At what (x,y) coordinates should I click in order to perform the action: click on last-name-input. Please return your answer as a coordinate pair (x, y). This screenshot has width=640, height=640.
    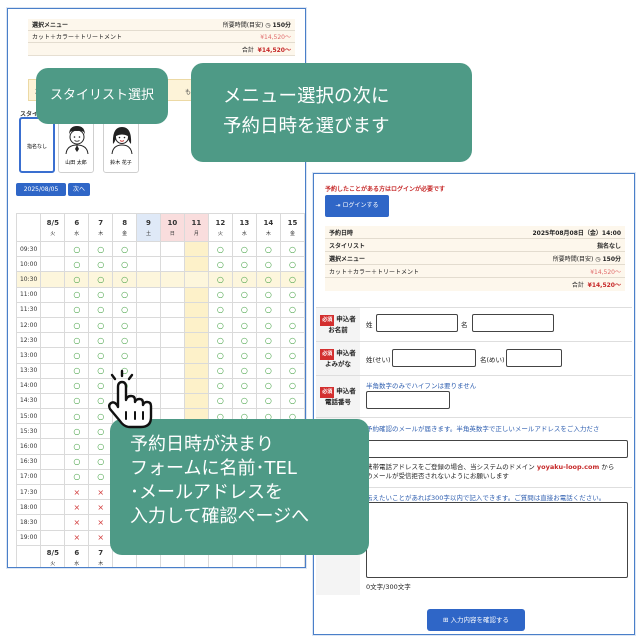
    Looking at the image, I should click on (417, 323).